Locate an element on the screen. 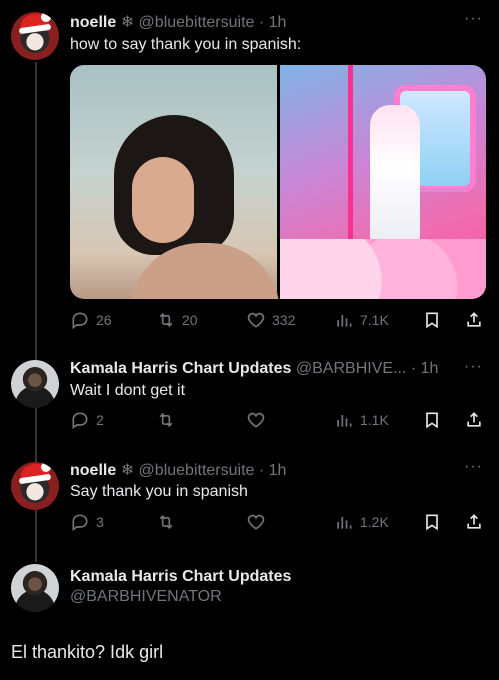  photo-woman is located at coordinates (175, 182).